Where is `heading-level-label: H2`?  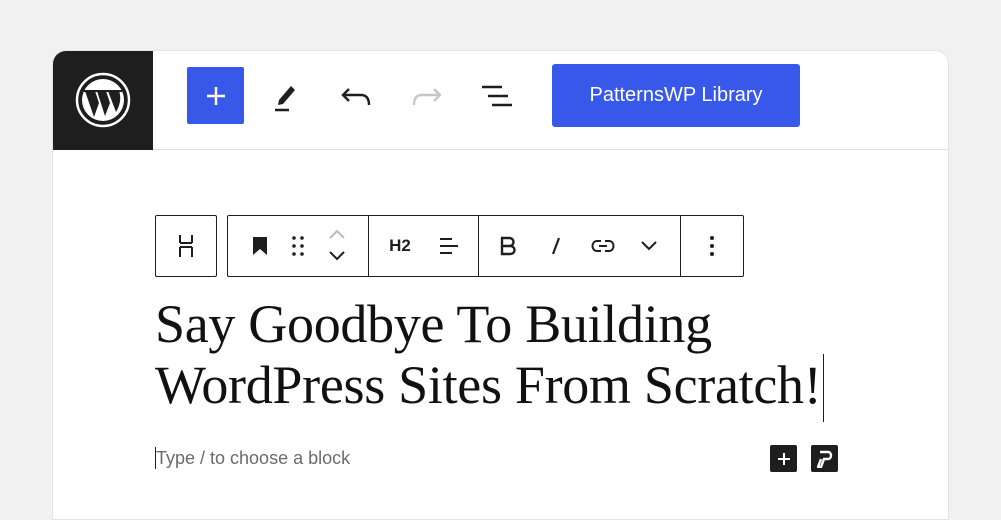
heading-level-label: H2 is located at coordinates (400, 245).